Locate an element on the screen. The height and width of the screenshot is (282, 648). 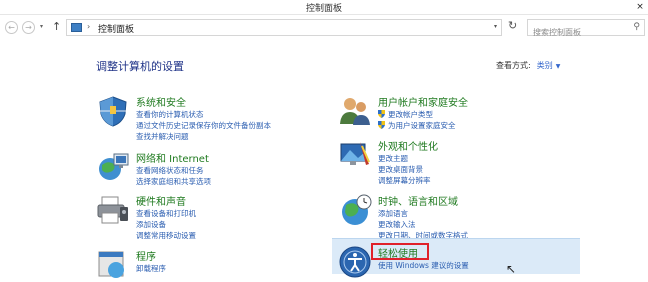
printer-icon is located at coordinates (113, 210).